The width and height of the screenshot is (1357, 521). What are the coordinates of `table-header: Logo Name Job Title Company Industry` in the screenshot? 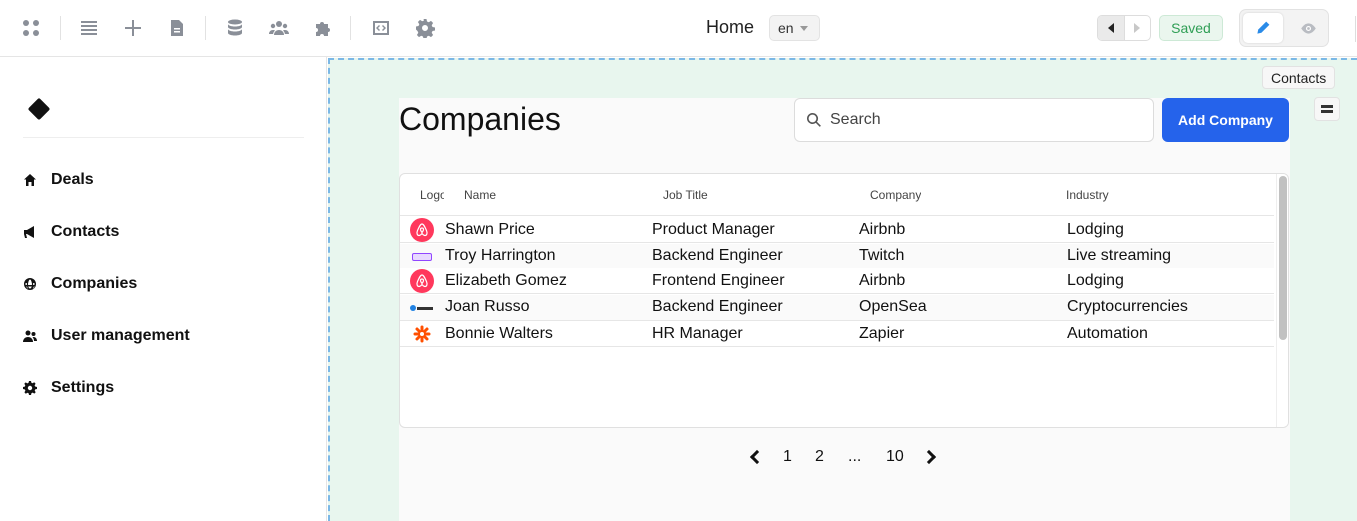 It's located at (837, 195).